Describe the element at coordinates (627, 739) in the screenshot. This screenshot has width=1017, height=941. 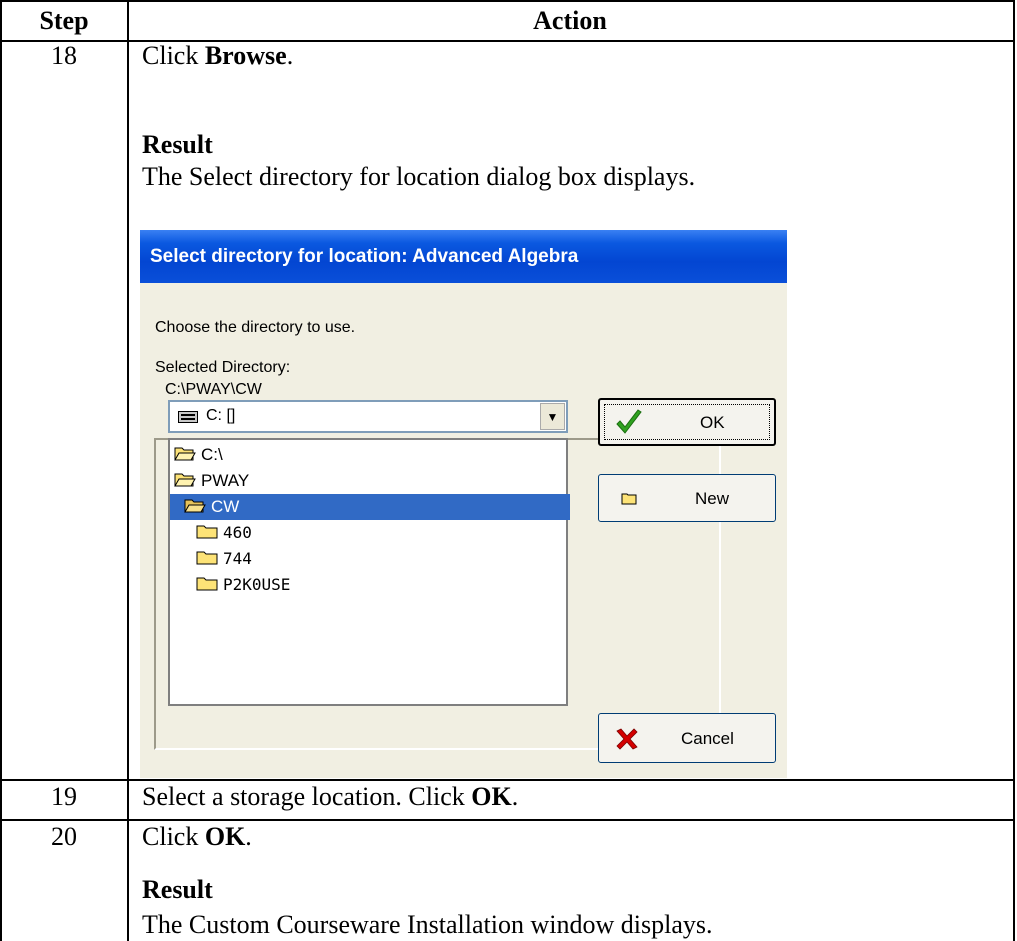
I see `x-icon` at that location.